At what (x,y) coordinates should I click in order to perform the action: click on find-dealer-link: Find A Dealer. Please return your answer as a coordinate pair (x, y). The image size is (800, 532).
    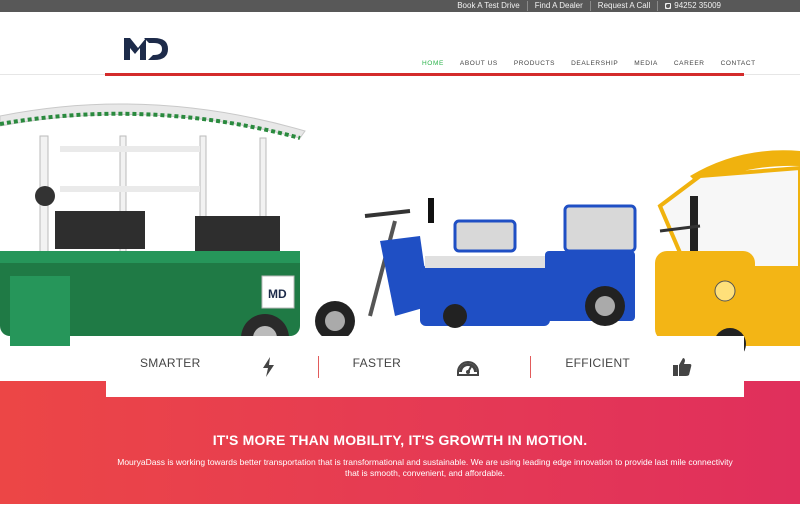
    Looking at the image, I should click on (558, 6).